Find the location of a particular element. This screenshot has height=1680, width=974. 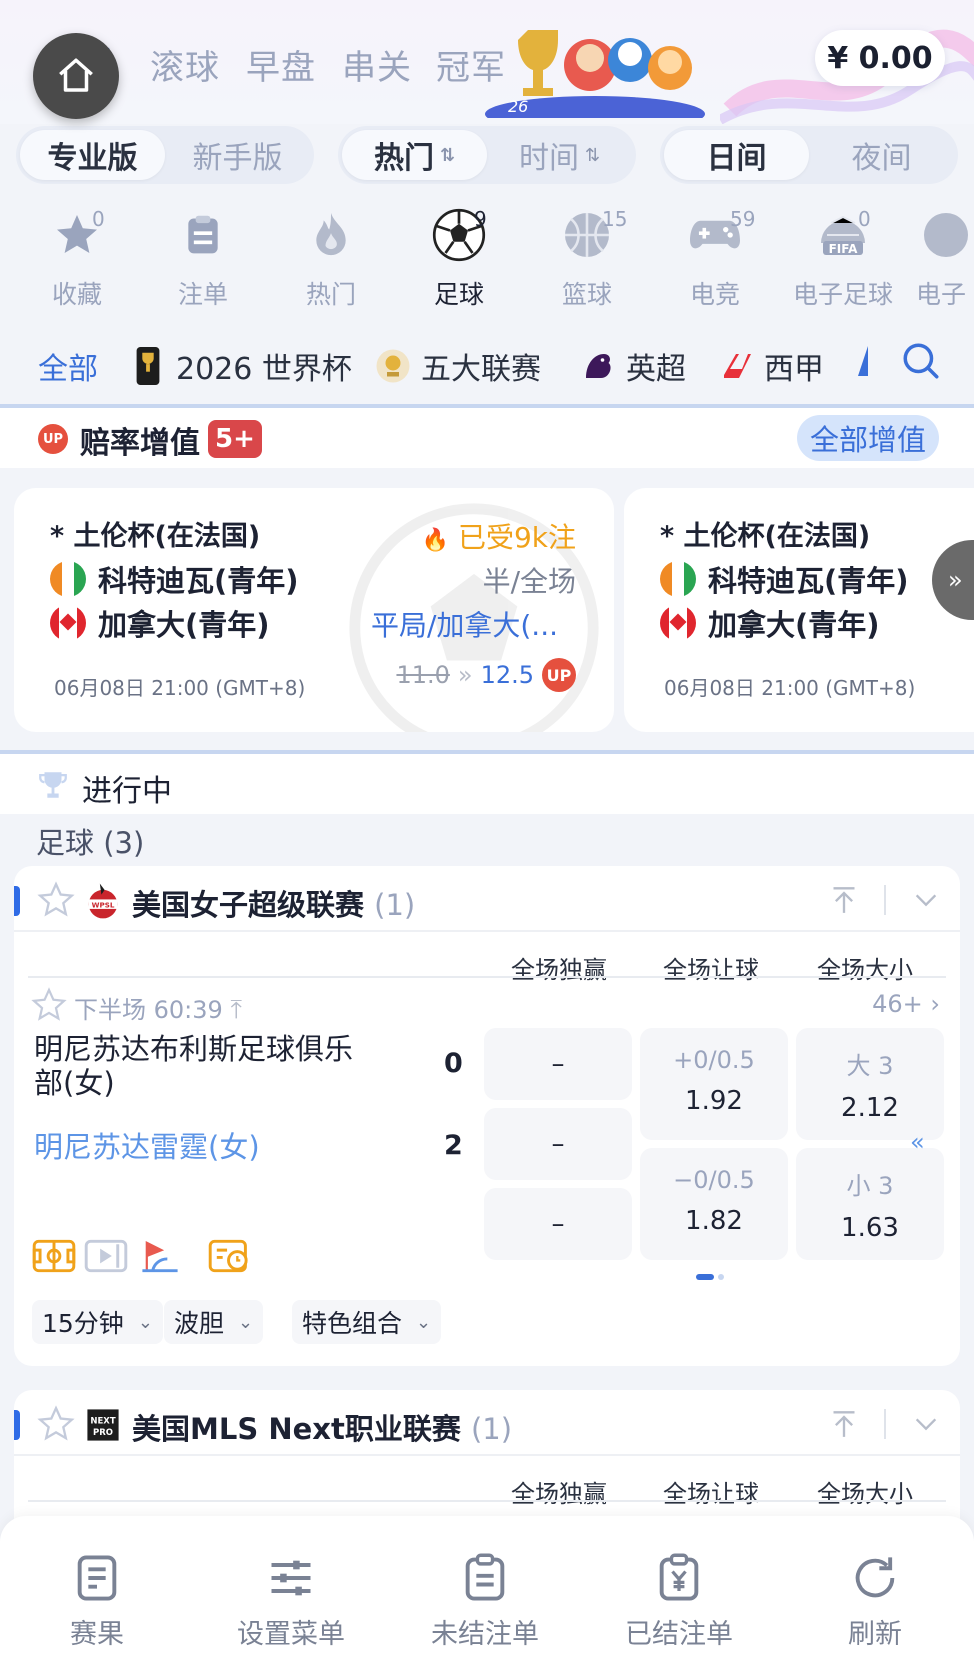

results-icon is located at coordinates (97, 1578).